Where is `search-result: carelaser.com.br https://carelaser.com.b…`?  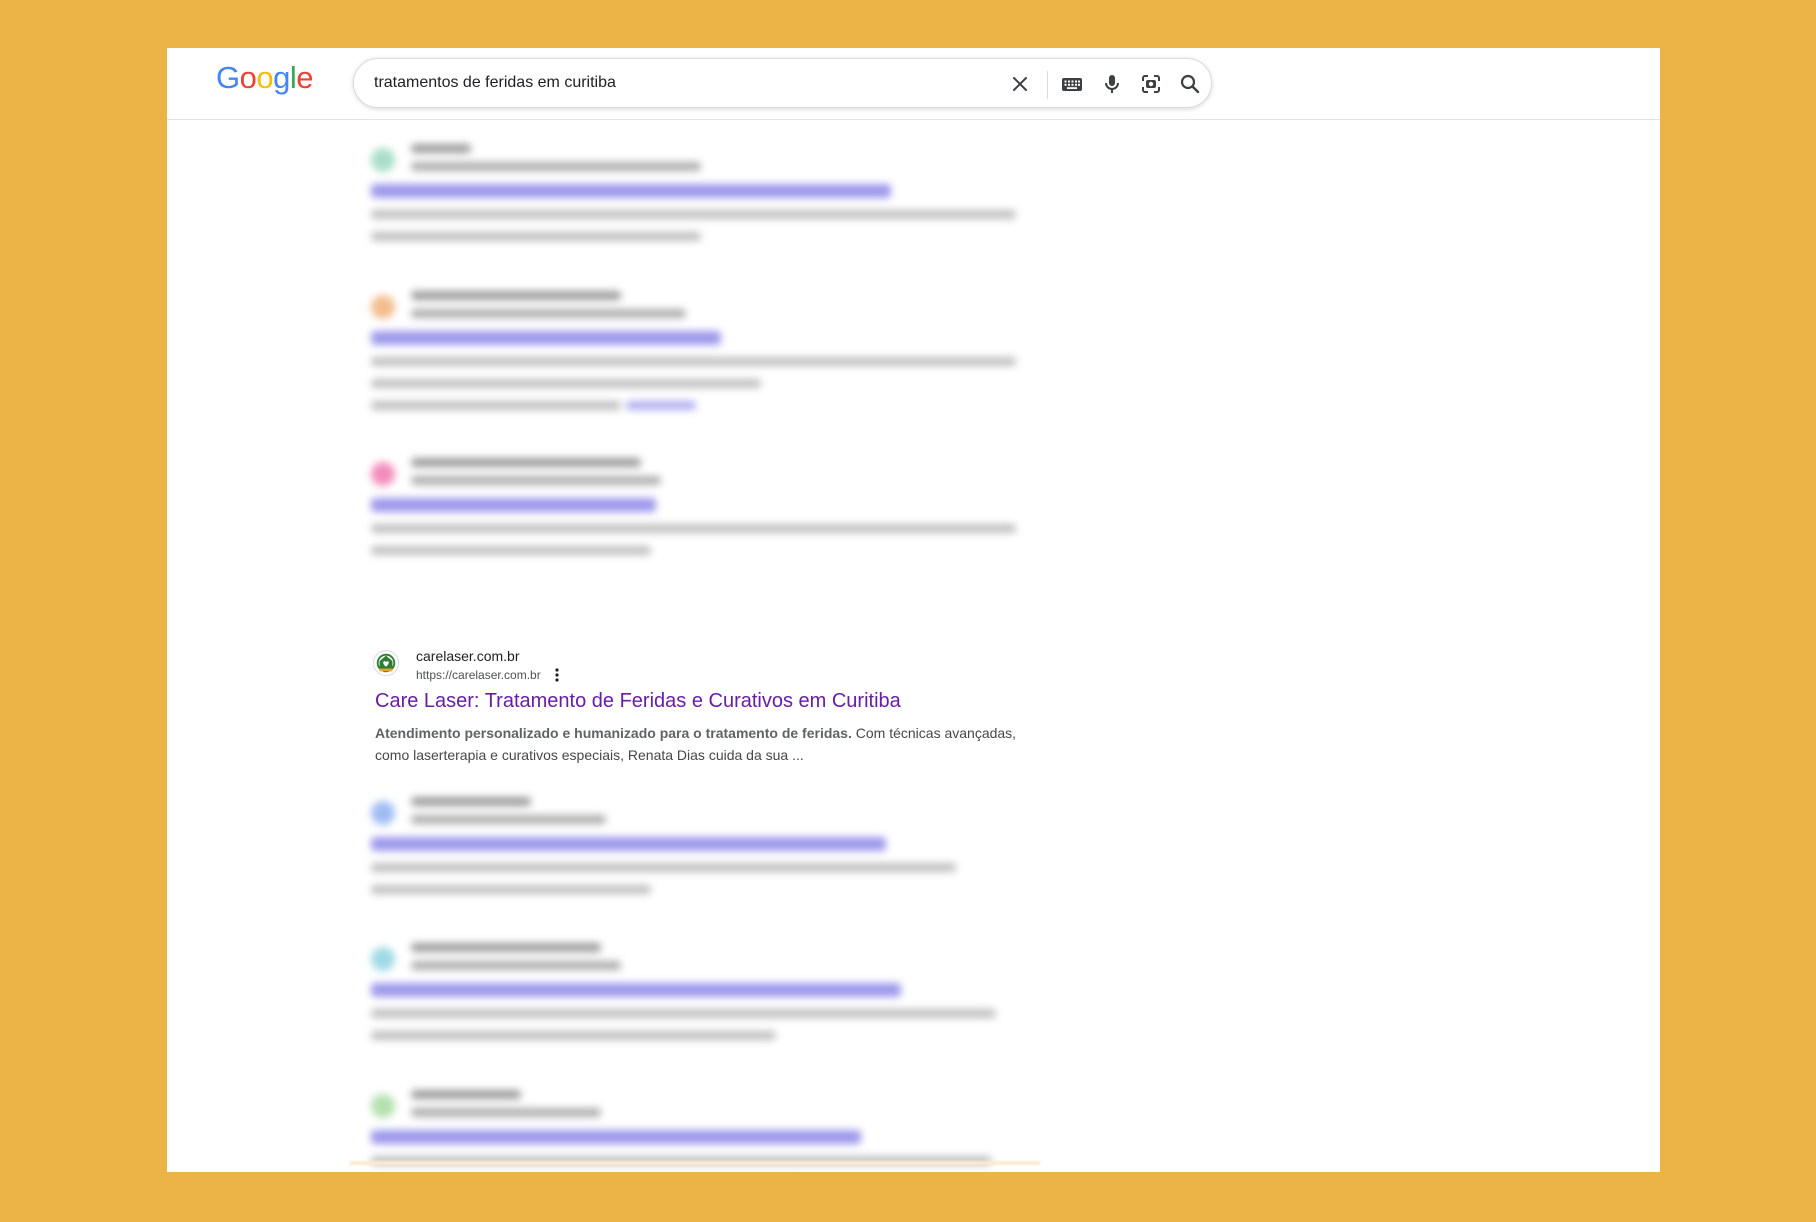 search-result: carelaser.com.br https://carelaser.com.b… is located at coordinates (711, 704).